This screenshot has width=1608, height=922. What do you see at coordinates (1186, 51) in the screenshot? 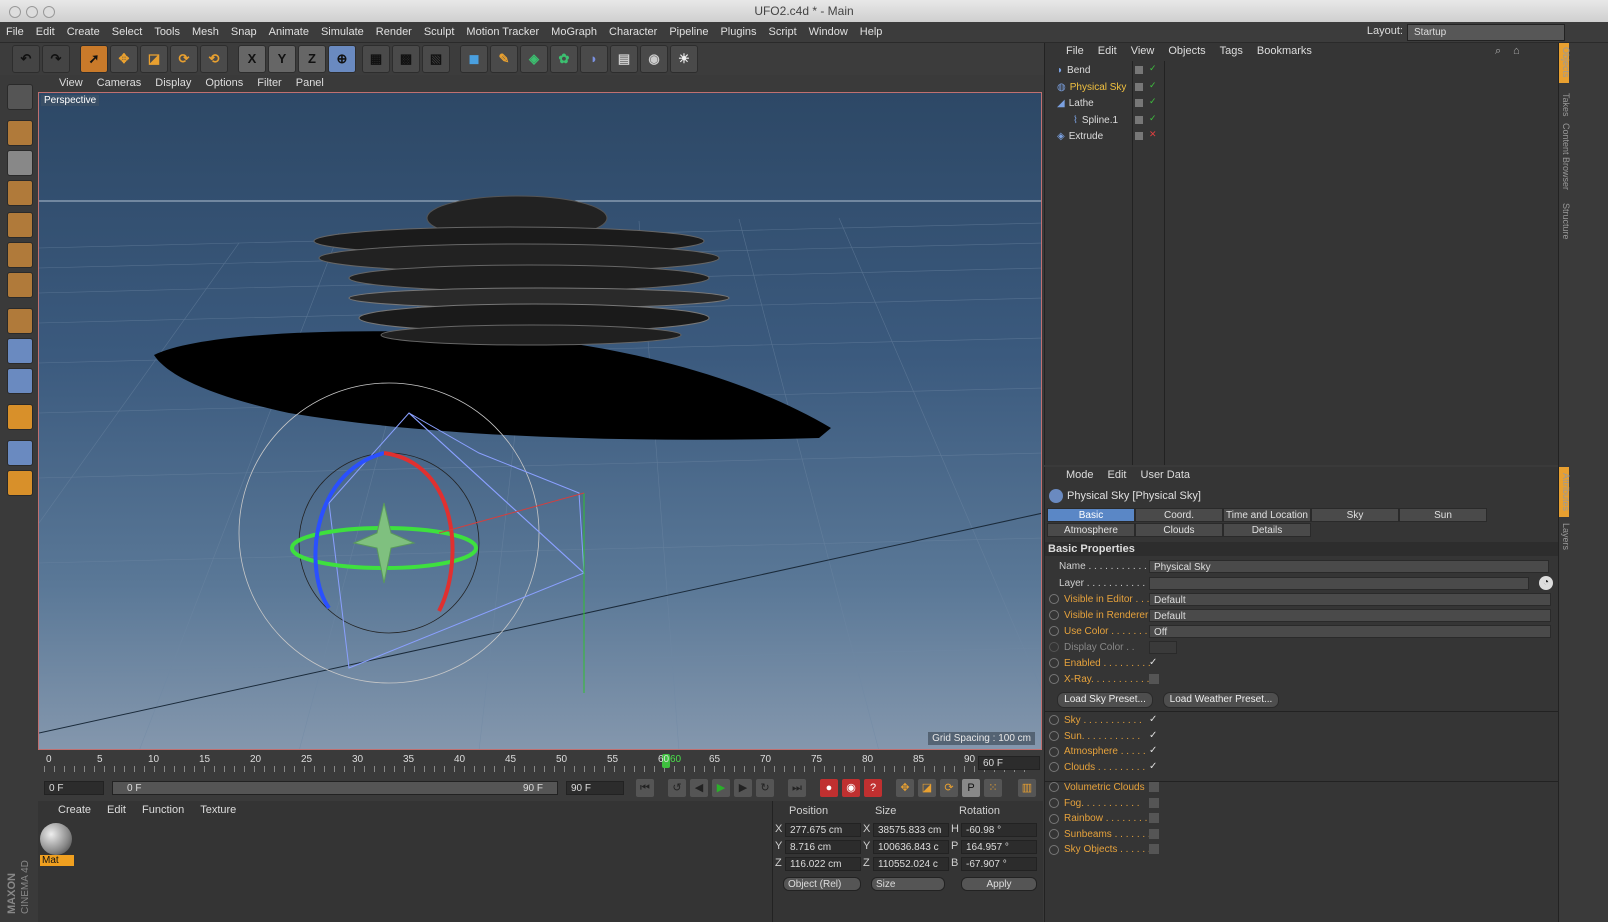
I see `object-menu-objects: Objects` at bounding box center [1186, 51].